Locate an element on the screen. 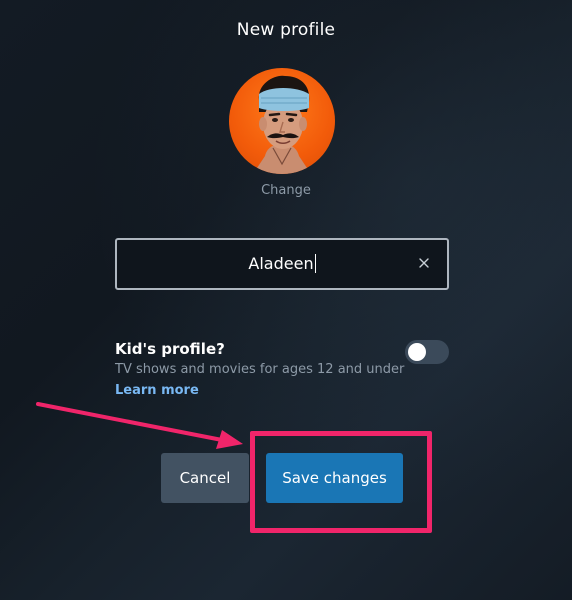 The width and height of the screenshot is (572, 600). profile-avatar is located at coordinates (282, 121).